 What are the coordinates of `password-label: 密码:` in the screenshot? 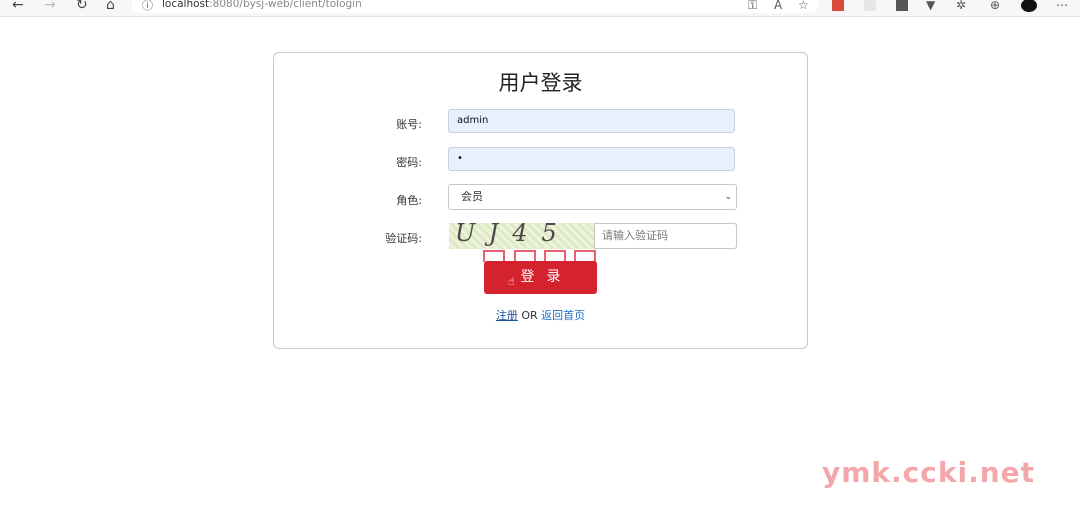 It's located at (409, 162).